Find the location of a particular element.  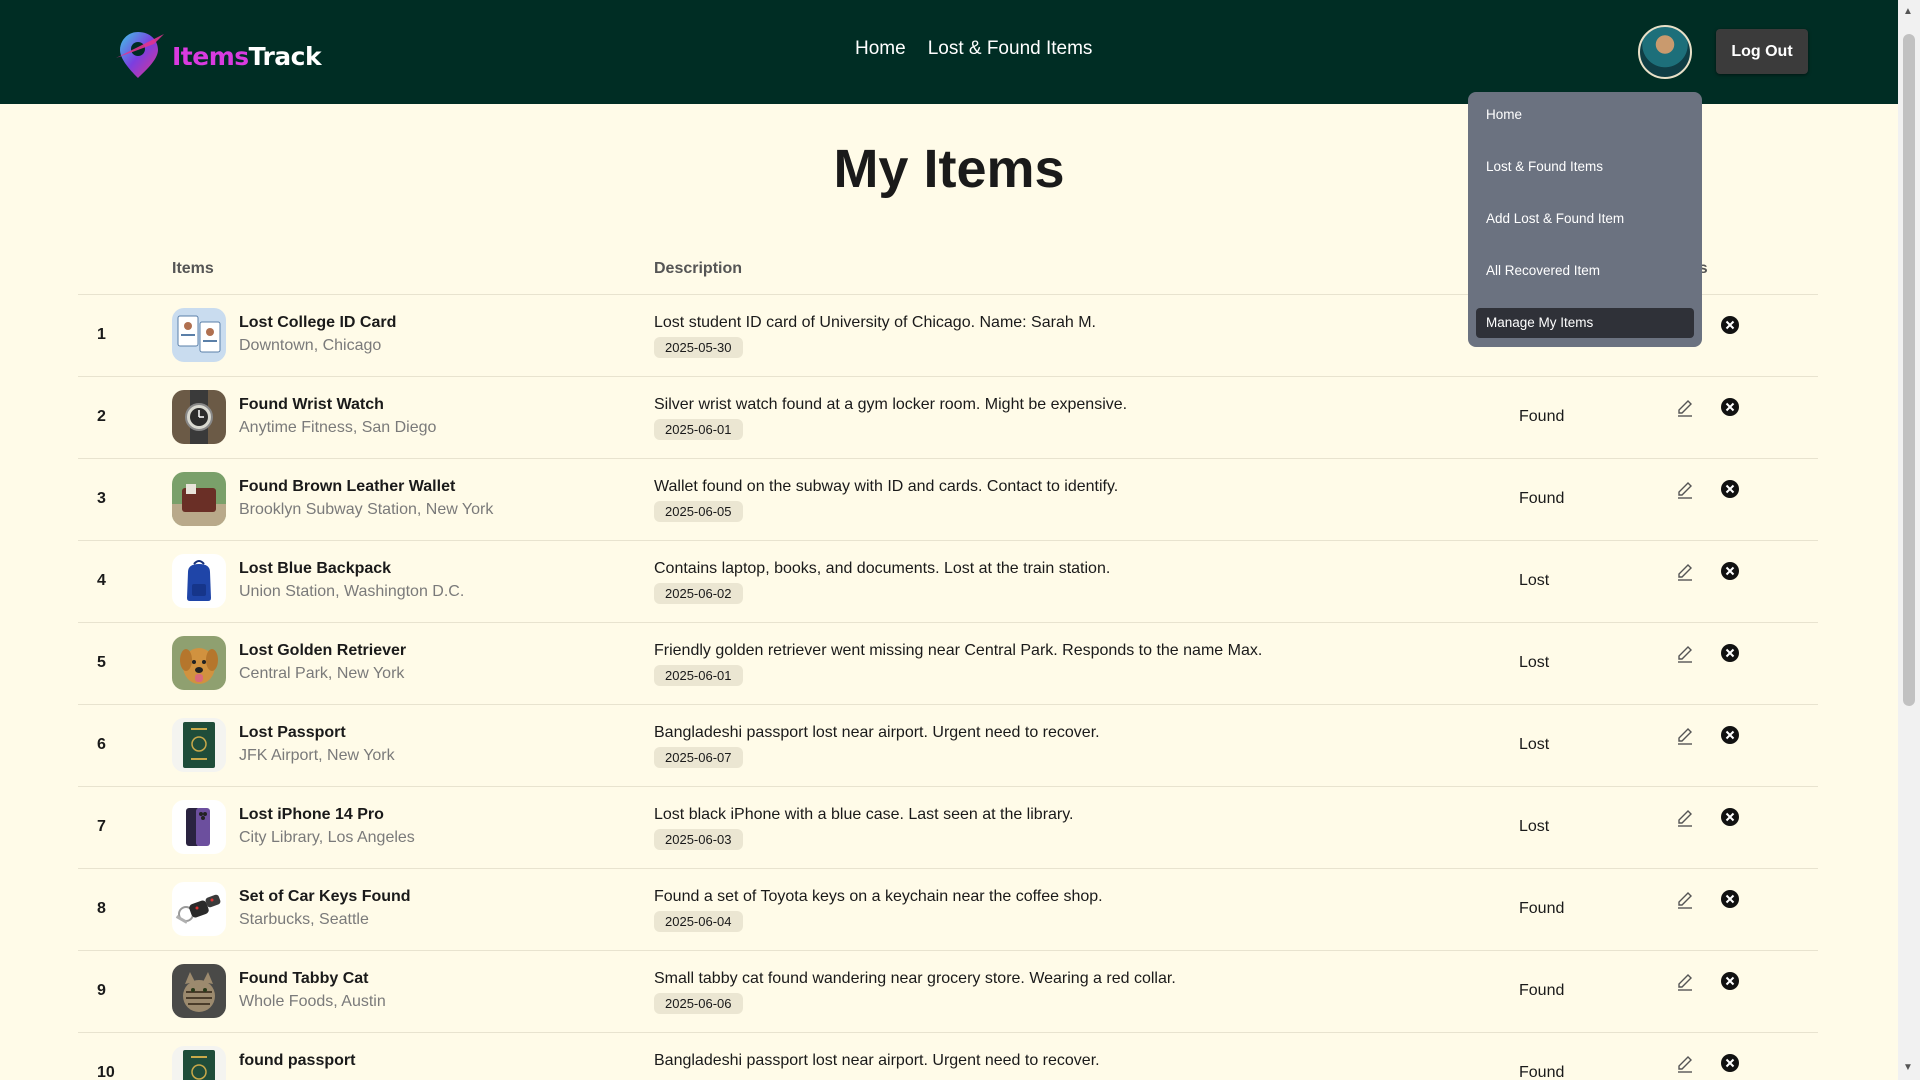

brand-name: ItemsTrack is located at coordinates (247, 56).